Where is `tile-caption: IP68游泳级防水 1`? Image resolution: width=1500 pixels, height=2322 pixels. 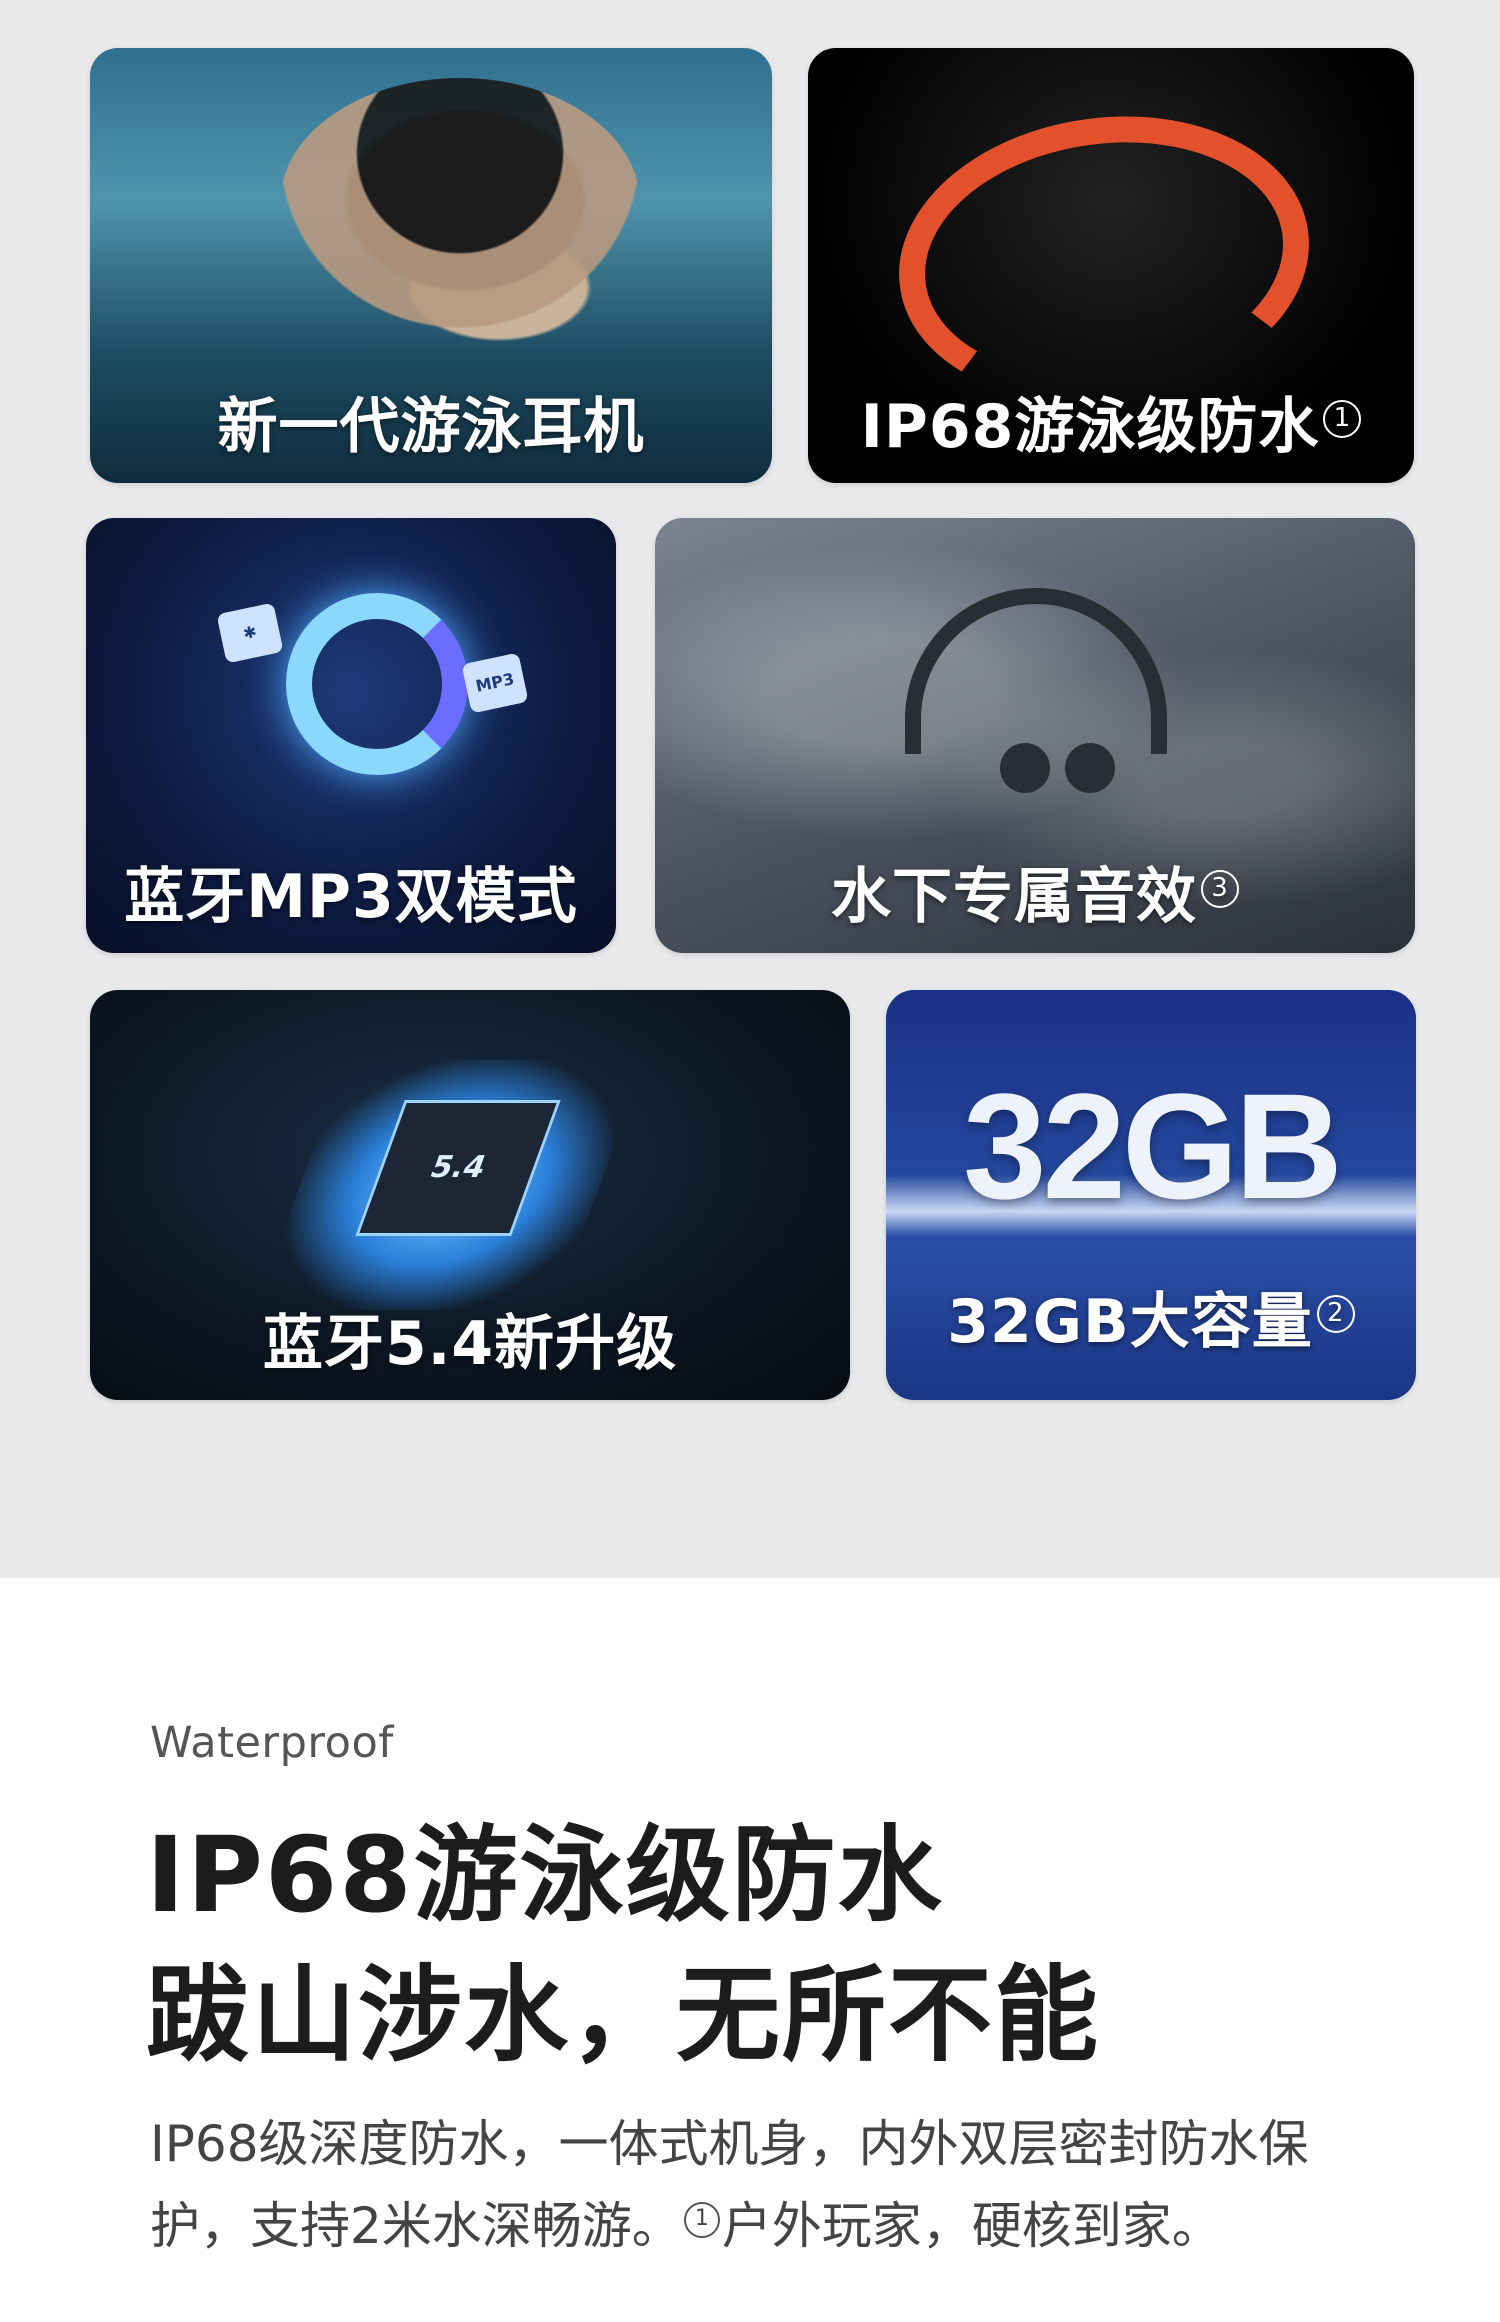
tile-caption: IP68游泳级防水 1 is located at coordinates (1111, 421).